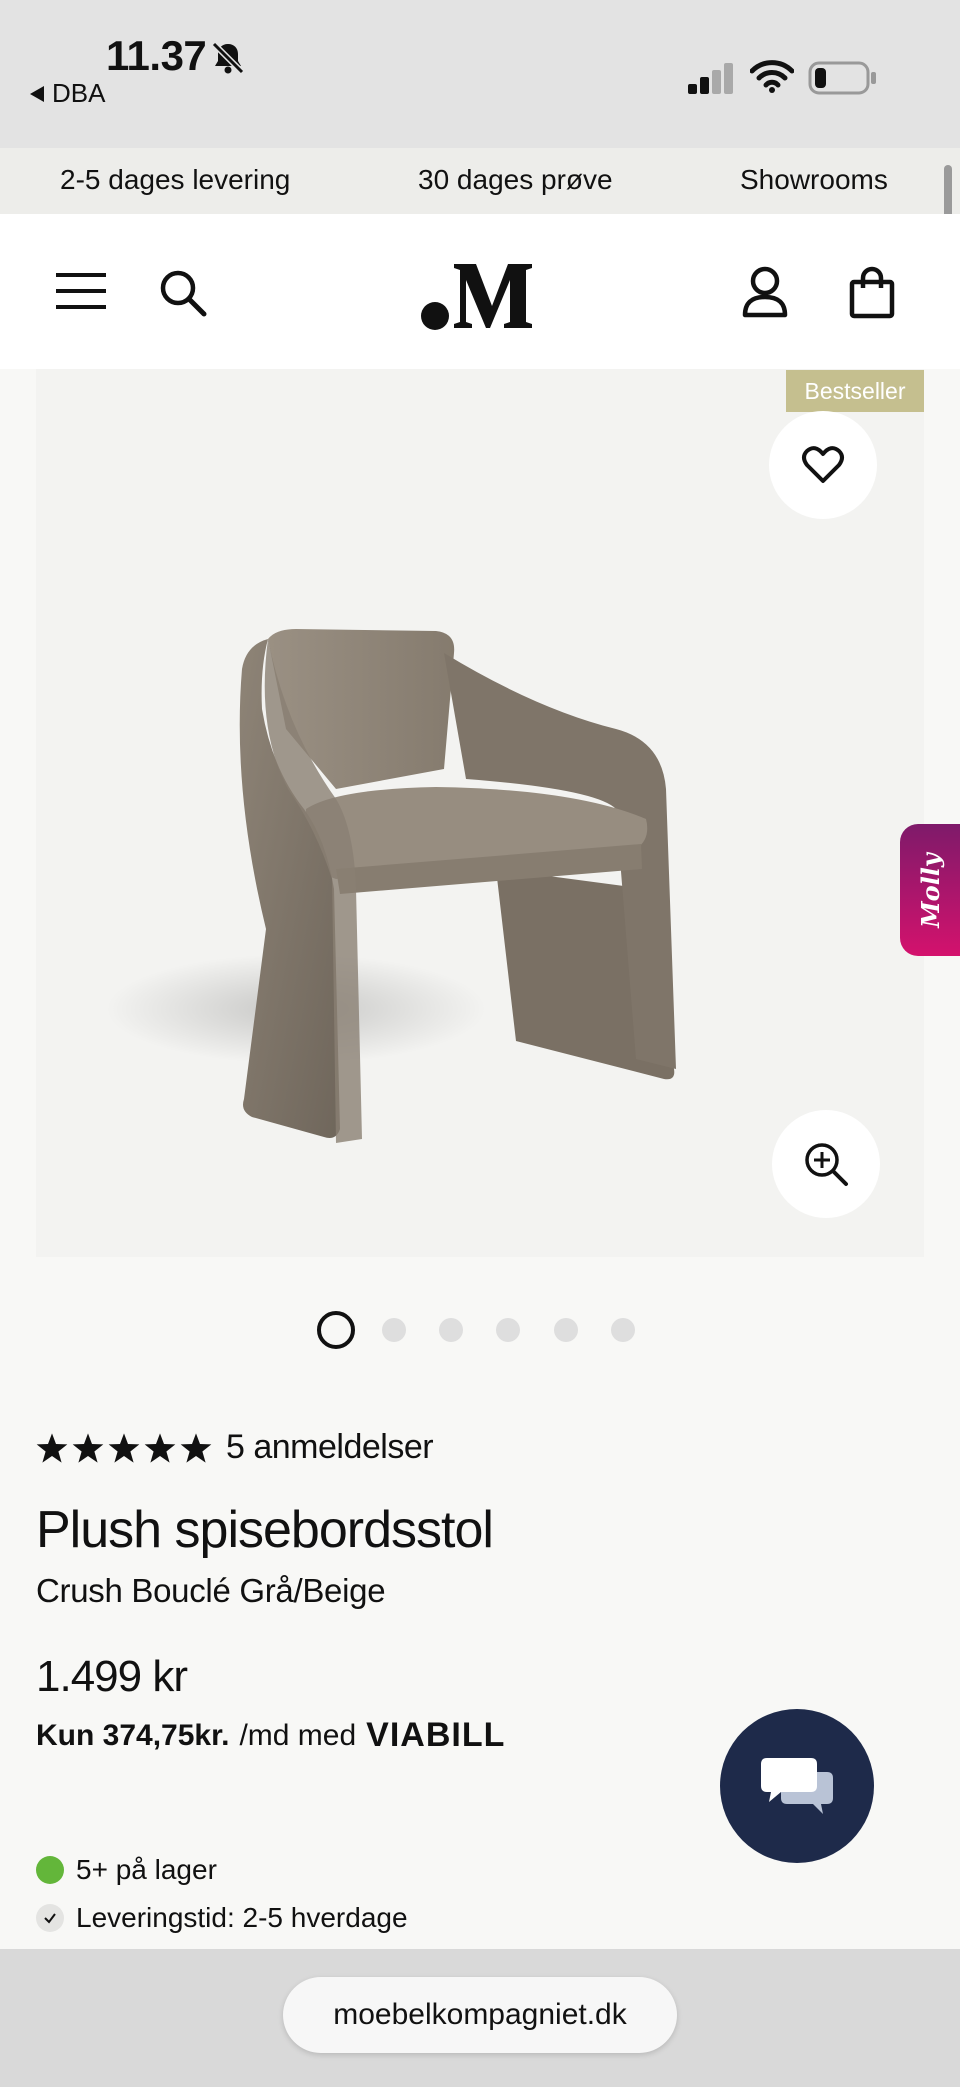 This screenshot has width=960, height=2087. I want to click on stock-status: 5+ på lager, so click(126, 1870).